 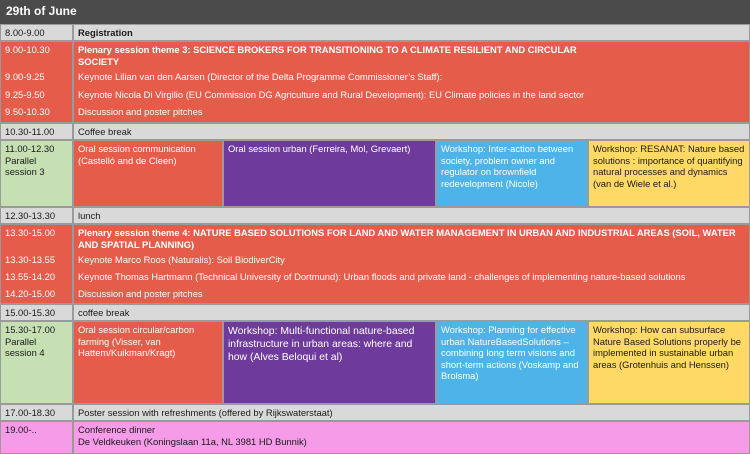 What do you see at coordinates (30, 276) in the screenshot?
I see `keynote4-time: 13.55-14.20` at bounding box center [30, 276].